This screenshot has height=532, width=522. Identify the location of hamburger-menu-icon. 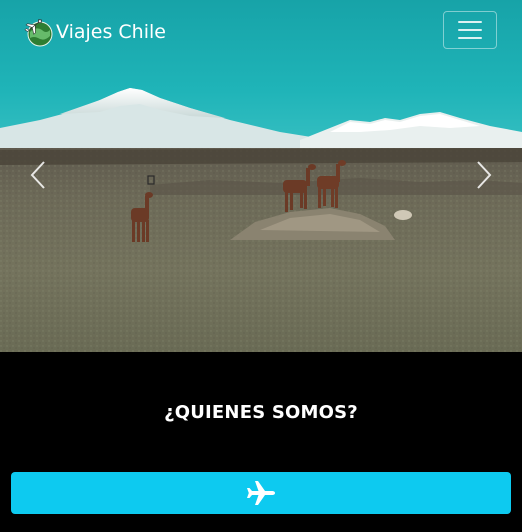
(470, 22).